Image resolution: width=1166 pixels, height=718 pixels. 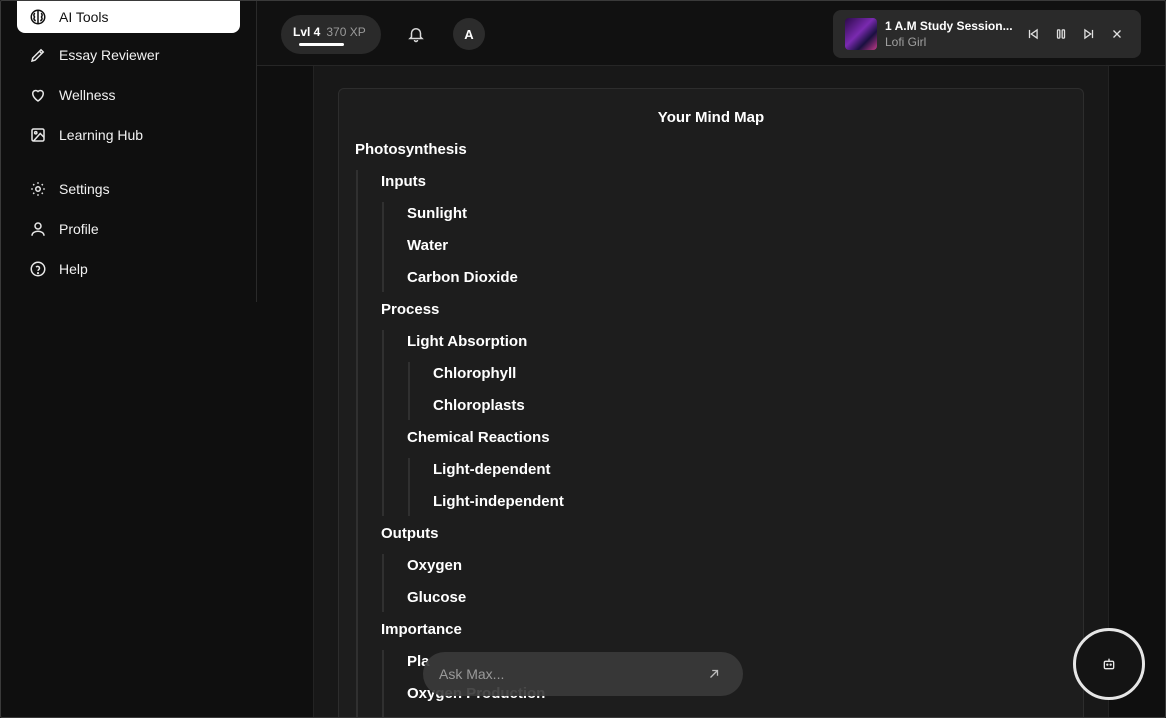 I want to click on close-icon, so click(x=1117, y=34).